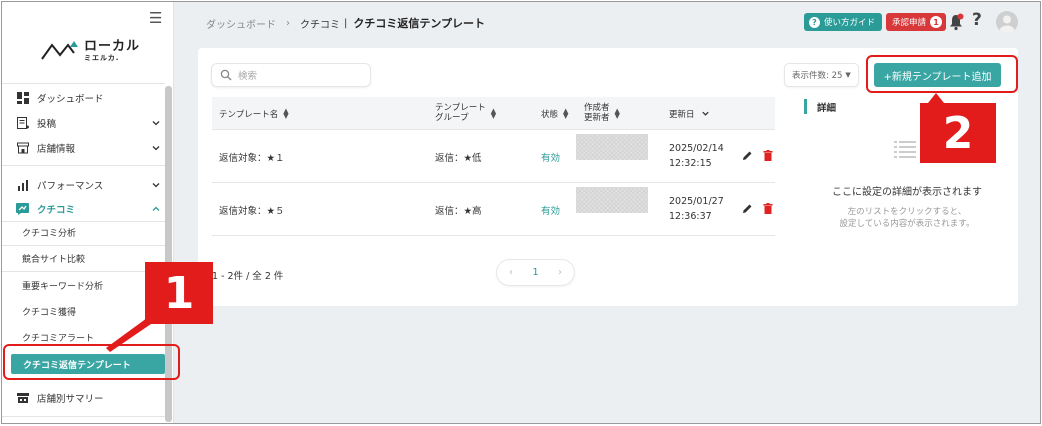 This screenshot has height=426, width=1042. What do you see at coordinates (907, 192) in the screenshot?
I see `detail-empty-text: ここに設定の詳細が表示されます` at bounding box center [907, 192].